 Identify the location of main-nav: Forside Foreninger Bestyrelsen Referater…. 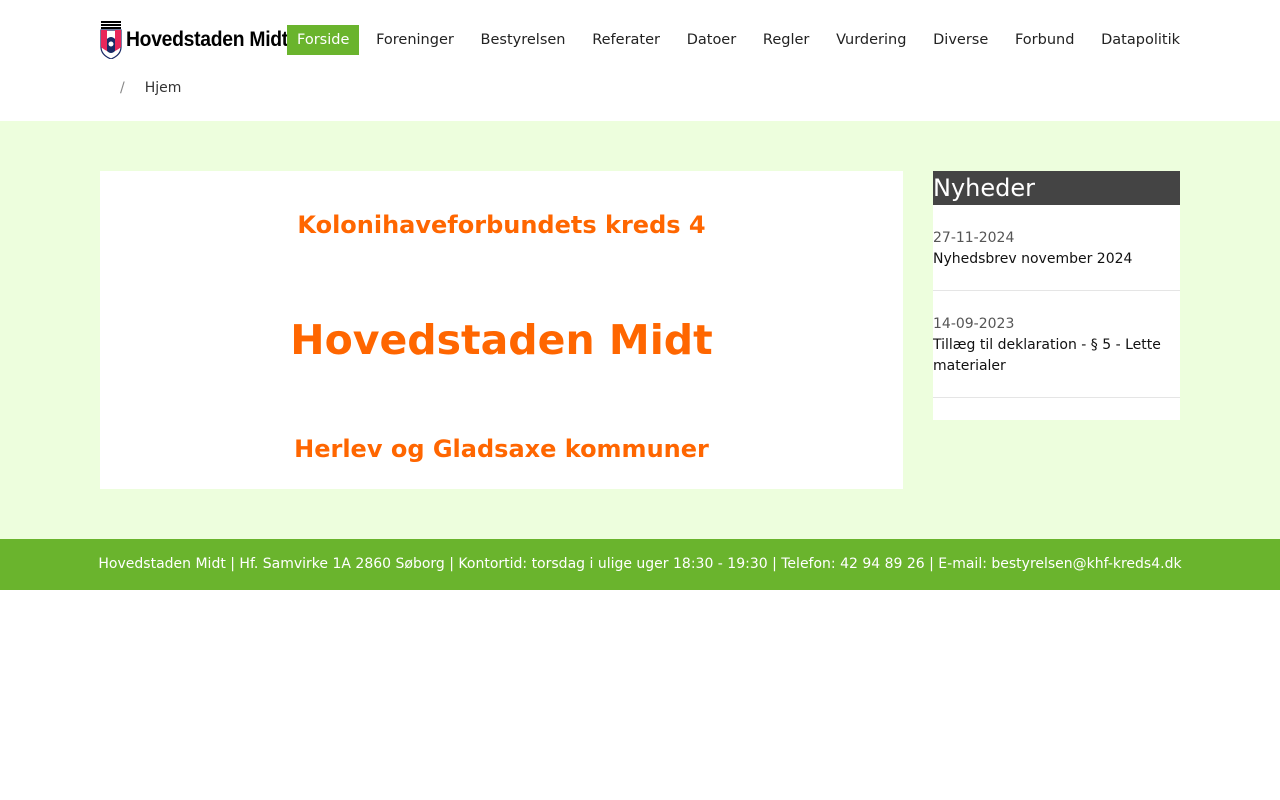
(733, 40).